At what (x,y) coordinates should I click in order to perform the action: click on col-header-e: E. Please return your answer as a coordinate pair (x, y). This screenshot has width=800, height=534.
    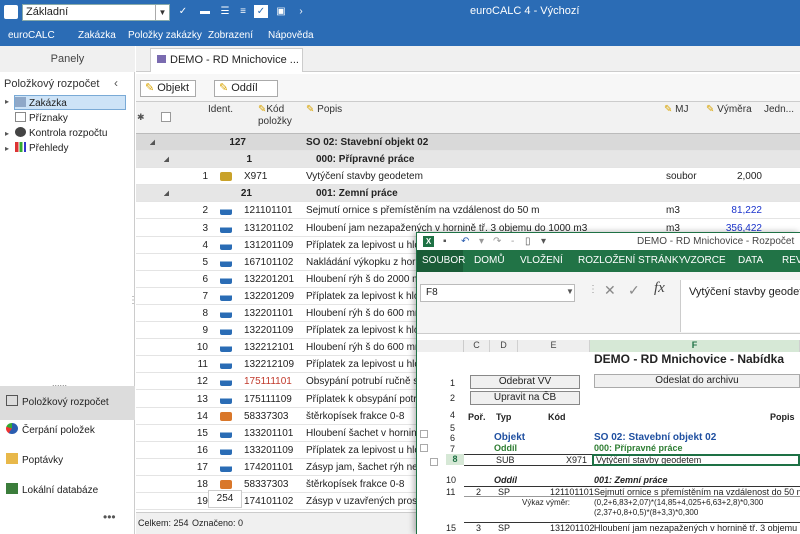
    Looking at the image, I should click on (554, 346).